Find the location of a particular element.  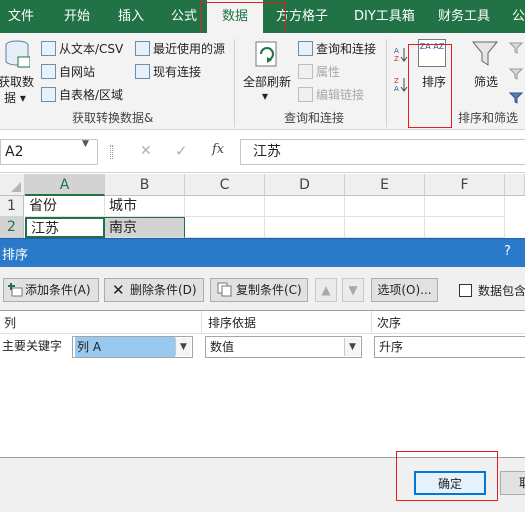

move-down-button: ▼ is located at coordinates (353, 290).